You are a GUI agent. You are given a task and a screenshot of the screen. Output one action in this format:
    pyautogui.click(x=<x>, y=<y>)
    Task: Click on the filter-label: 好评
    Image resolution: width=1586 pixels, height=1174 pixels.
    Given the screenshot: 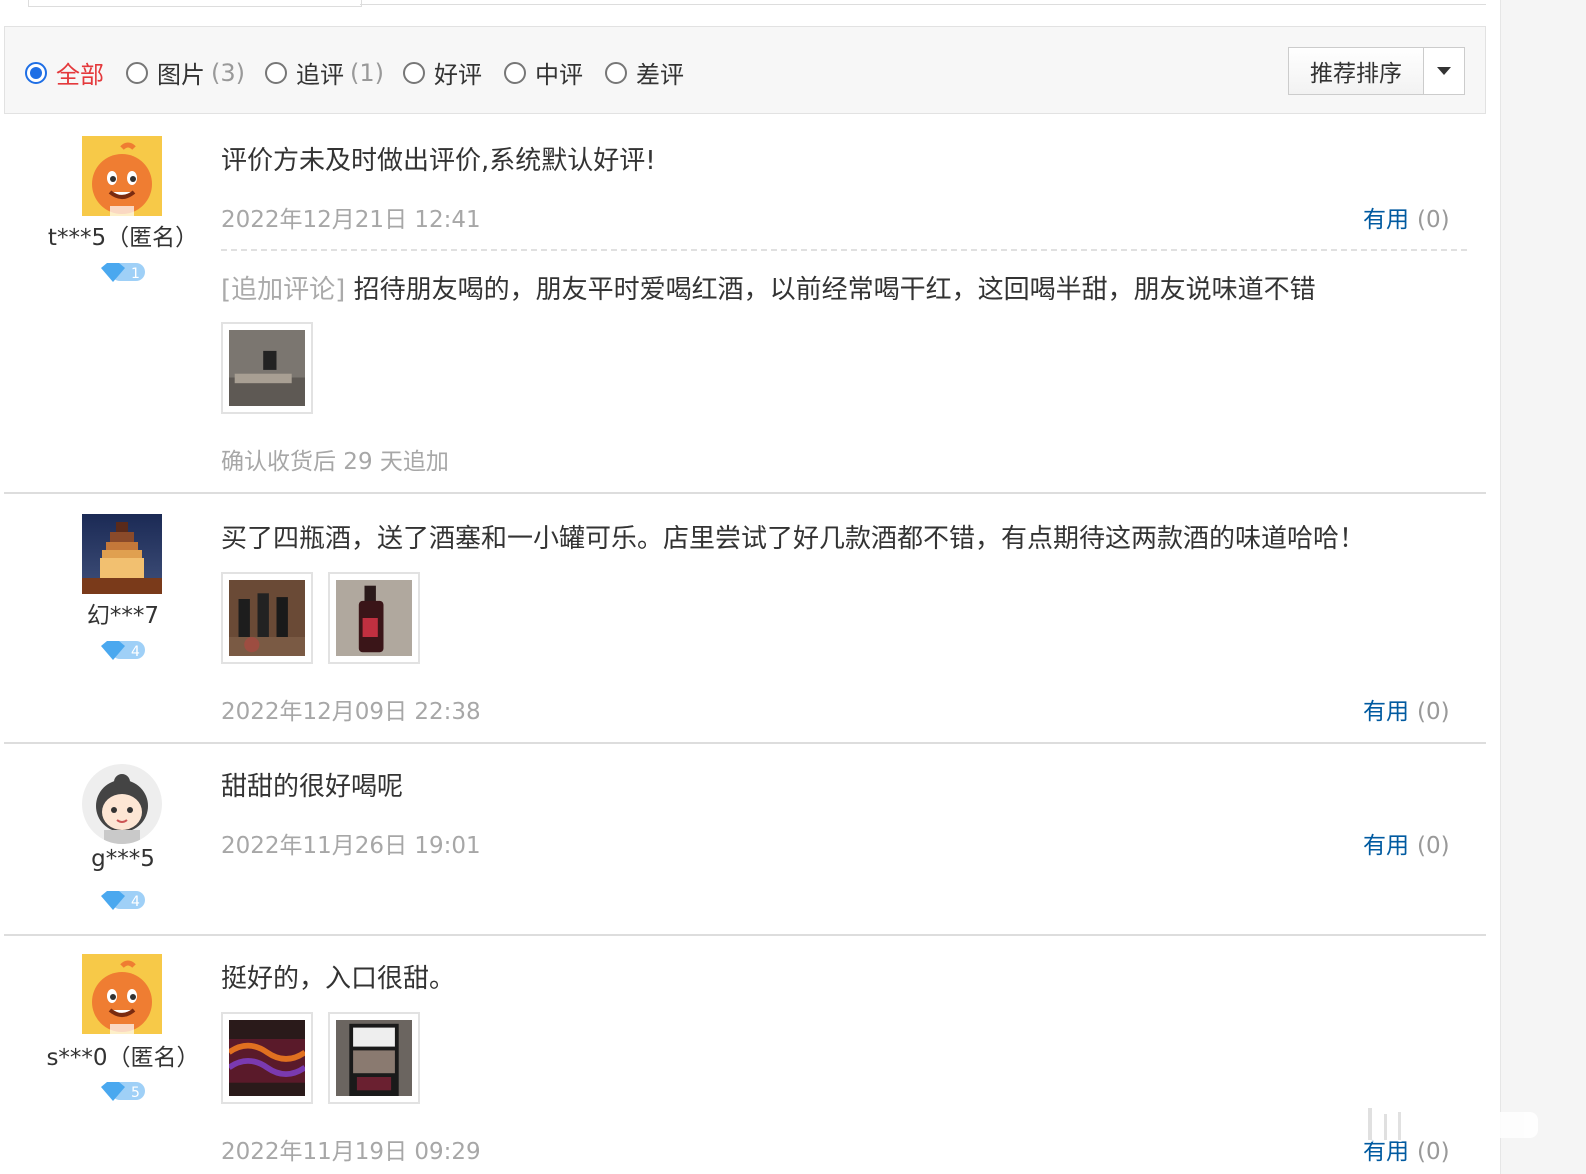 What is the action you would take?
    pyautogui.click(x=458, y=75)
    